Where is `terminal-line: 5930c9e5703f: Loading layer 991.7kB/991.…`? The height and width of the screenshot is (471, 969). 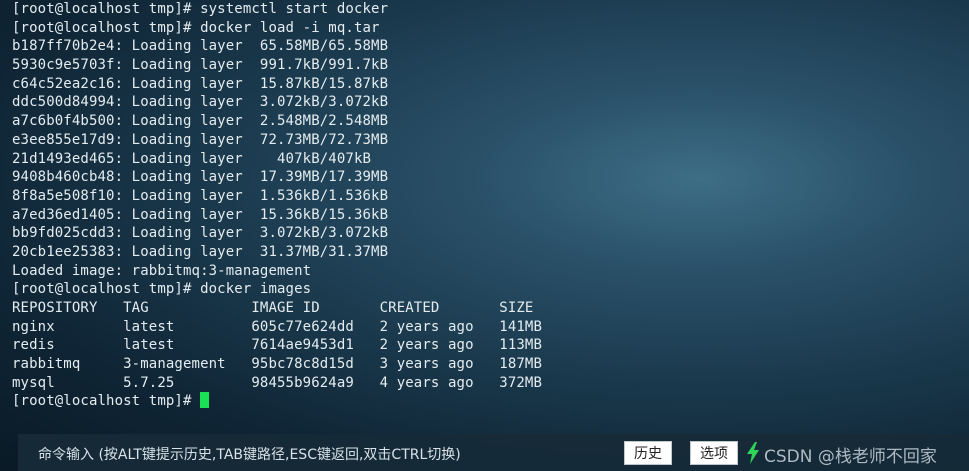
terminal-line: 5930c9e5703f: Loading layer 991.7kB/991.… is located at coordinates (200, 65).